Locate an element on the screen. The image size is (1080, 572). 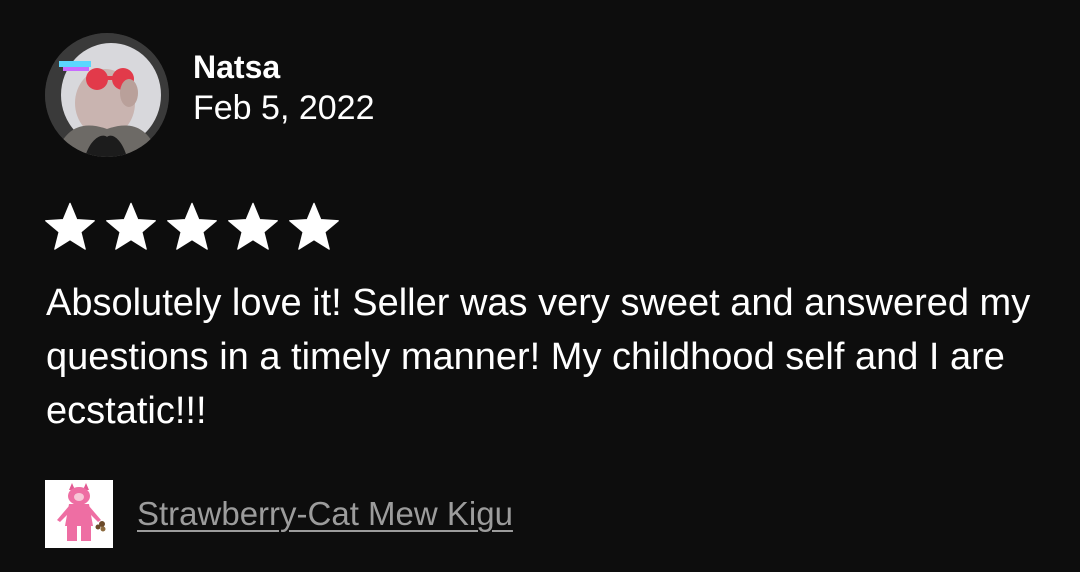
reviewer-name: Natsa is located at coordinates (283, 67).